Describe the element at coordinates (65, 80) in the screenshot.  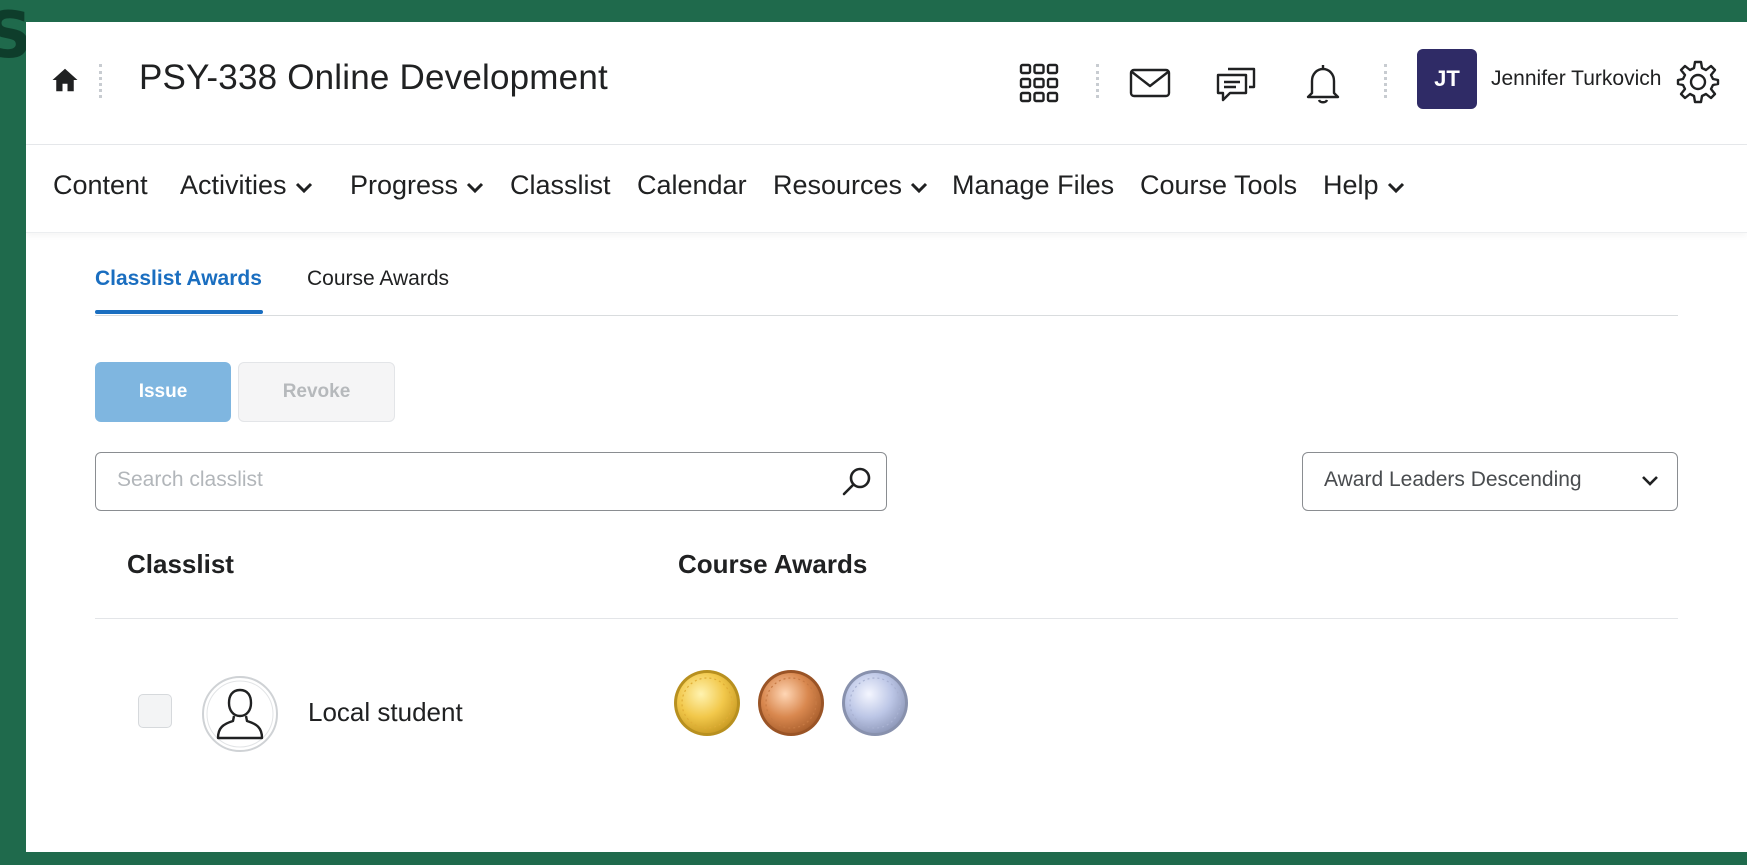
I see `home-icon` at that location.